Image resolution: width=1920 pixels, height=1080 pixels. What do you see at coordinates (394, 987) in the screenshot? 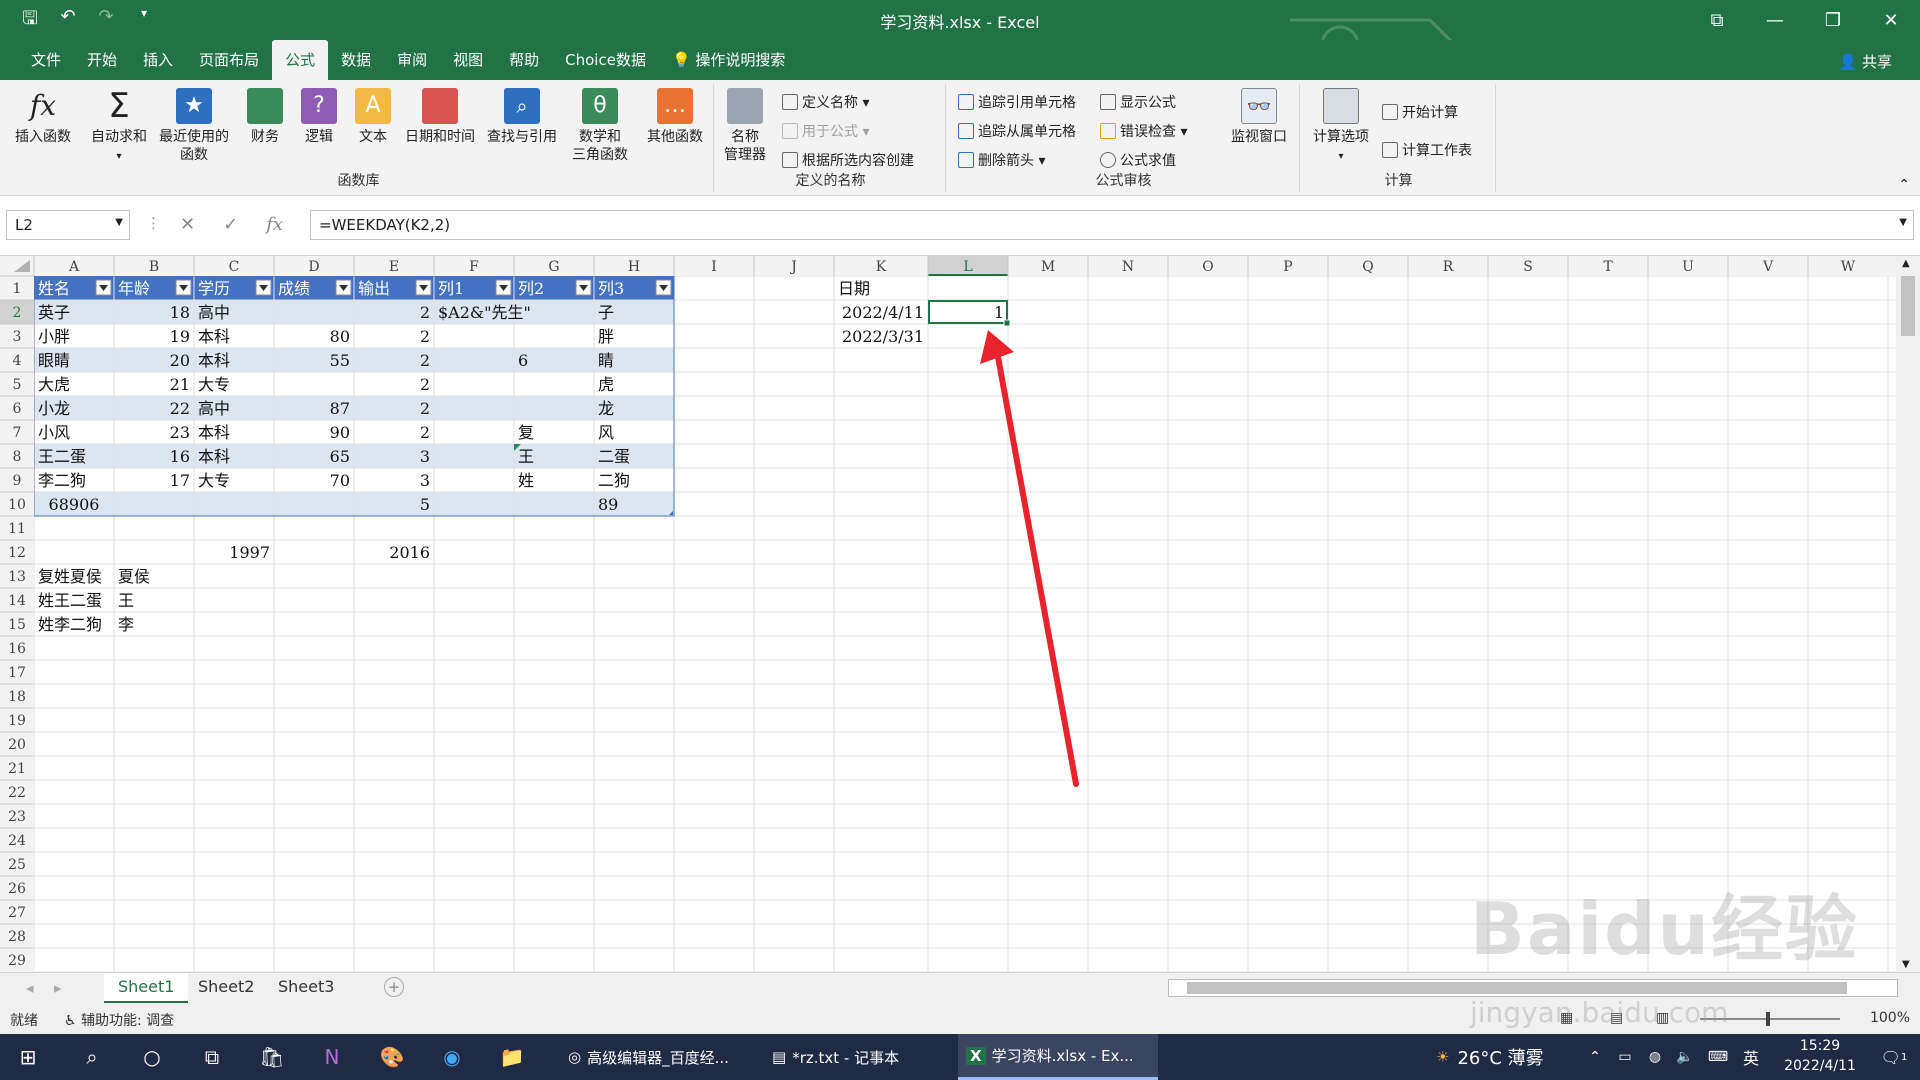
I see `add-sheet-icon: +` at bounding box center [394, 987].